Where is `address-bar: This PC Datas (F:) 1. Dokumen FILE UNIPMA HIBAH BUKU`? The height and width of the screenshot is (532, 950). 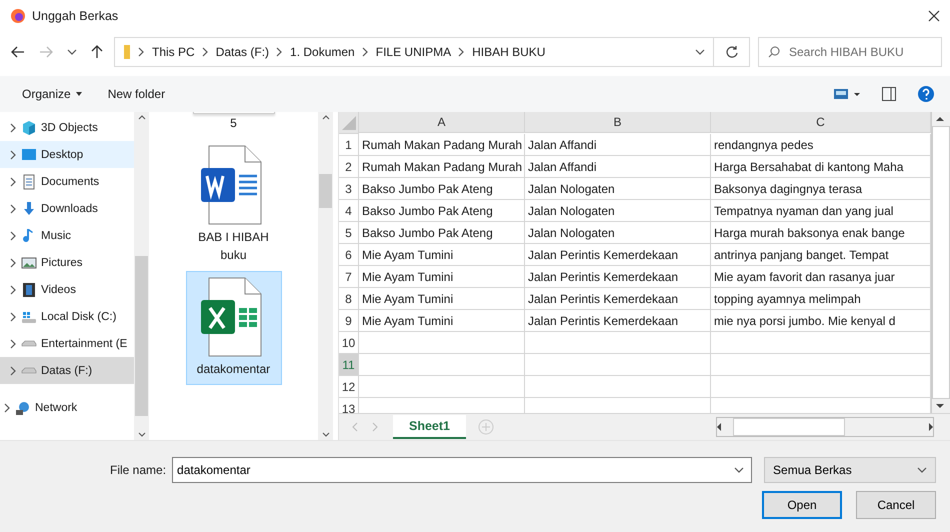
address-bar: This PC Datas (F:) 1. Dokumen FILE UNIPMA HIBAH BUKU is located at coordinates (414, 52).